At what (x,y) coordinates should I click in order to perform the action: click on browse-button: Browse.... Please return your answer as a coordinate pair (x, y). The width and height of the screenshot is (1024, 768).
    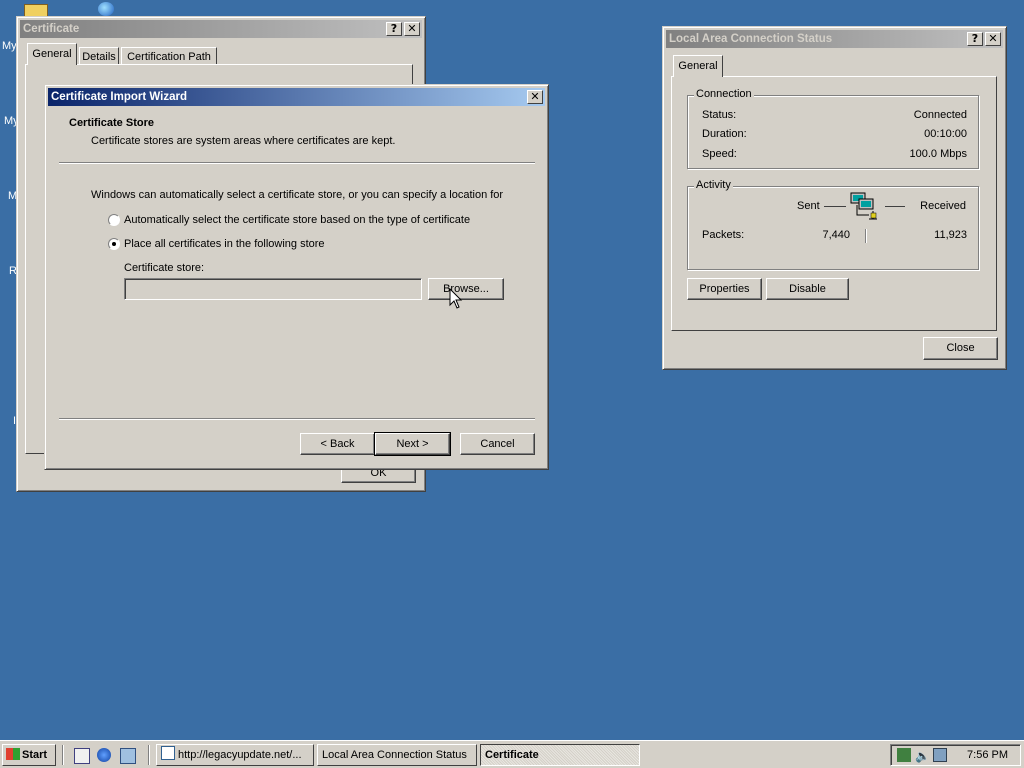
    Looking at the image, I should click on (466, 289).